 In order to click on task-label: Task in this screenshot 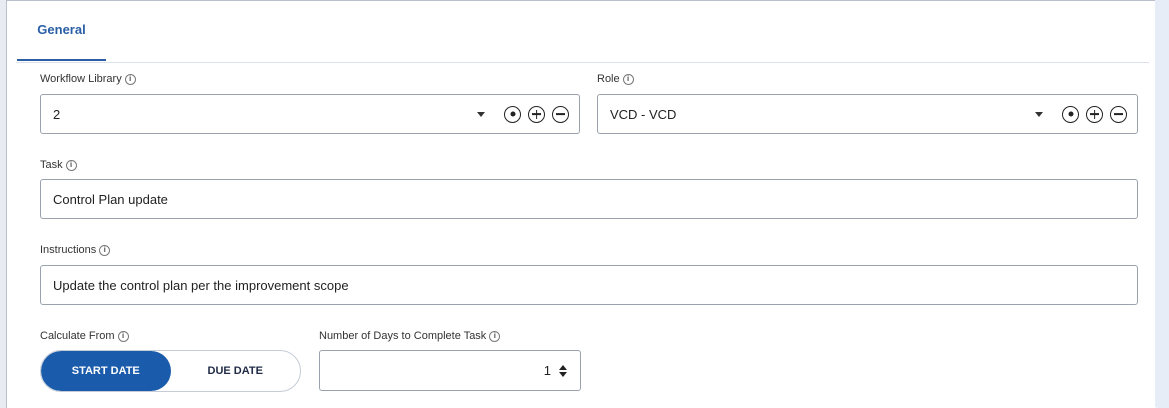, I will do `click(51, 165)`.